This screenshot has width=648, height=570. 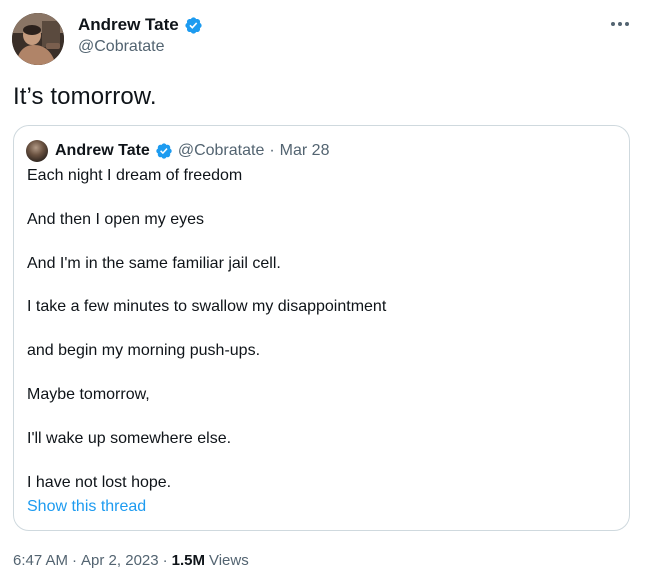 What do you see at coordinates (304, 150) in the screenshot?
I see `quoted-date: Mar 28` at bounding box center [304, 150].